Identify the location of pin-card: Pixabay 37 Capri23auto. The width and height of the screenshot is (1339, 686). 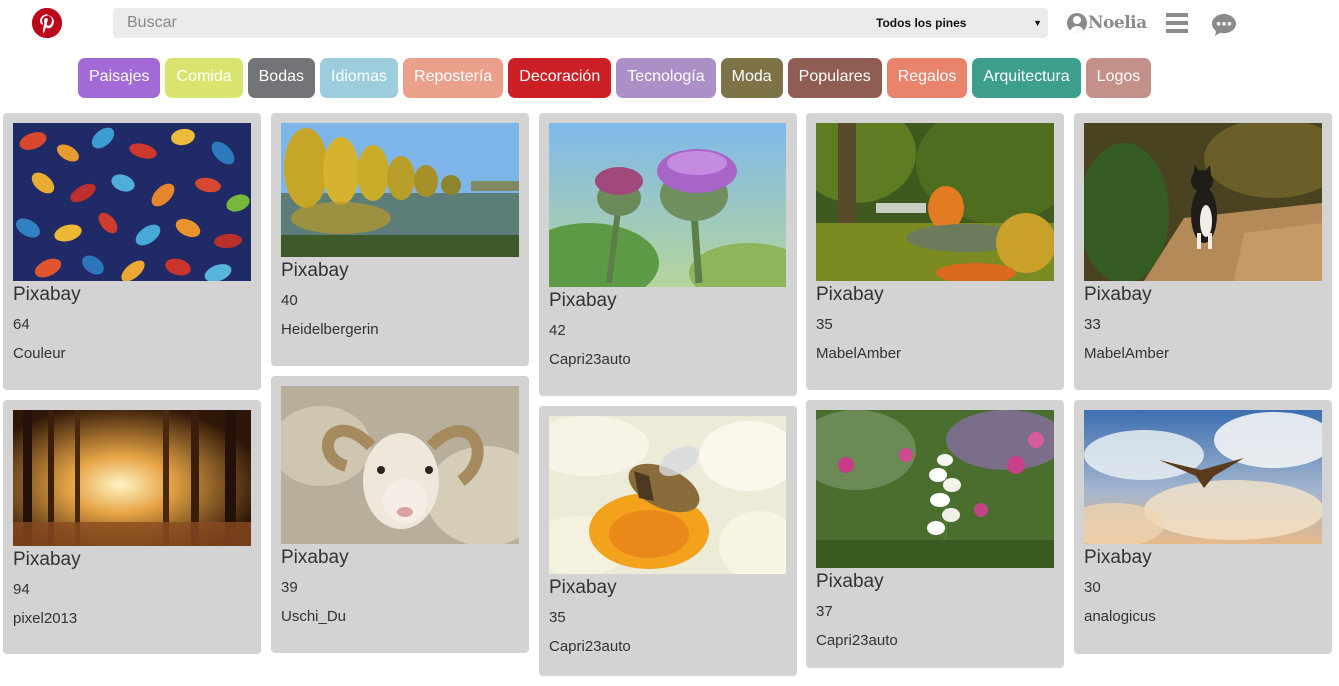
(935, 534).